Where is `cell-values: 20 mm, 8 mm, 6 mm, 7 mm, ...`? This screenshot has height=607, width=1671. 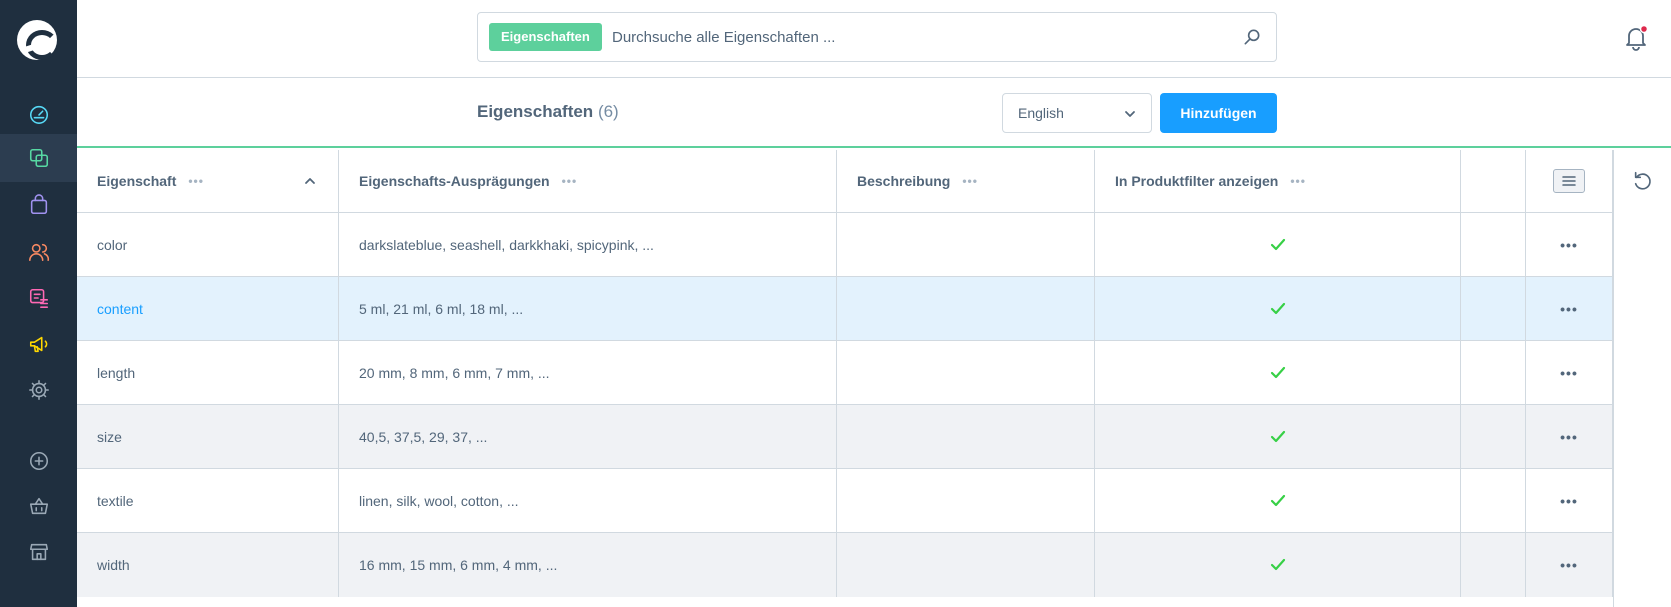 cell-values: 20 mm, 8 mm, 6 mm, 7 mm, ... is located at coordinates (588, 373).